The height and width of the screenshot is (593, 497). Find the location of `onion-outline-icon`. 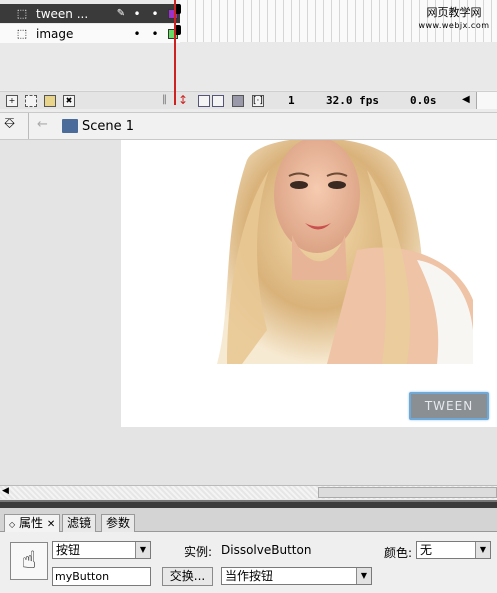

onion-outline-icon is located at coordinates (218, 101).